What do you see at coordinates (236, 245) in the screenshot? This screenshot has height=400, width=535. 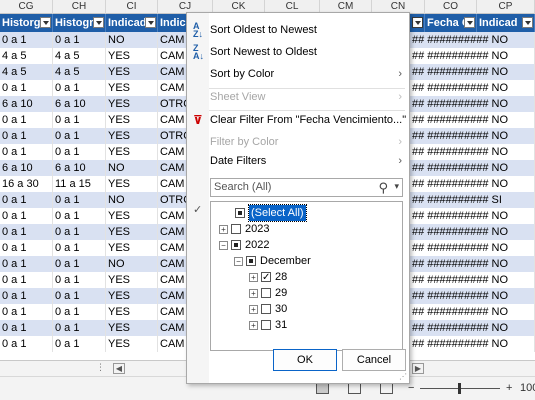 I see `year-2022-checkbox` at bounding box center [236, 245].